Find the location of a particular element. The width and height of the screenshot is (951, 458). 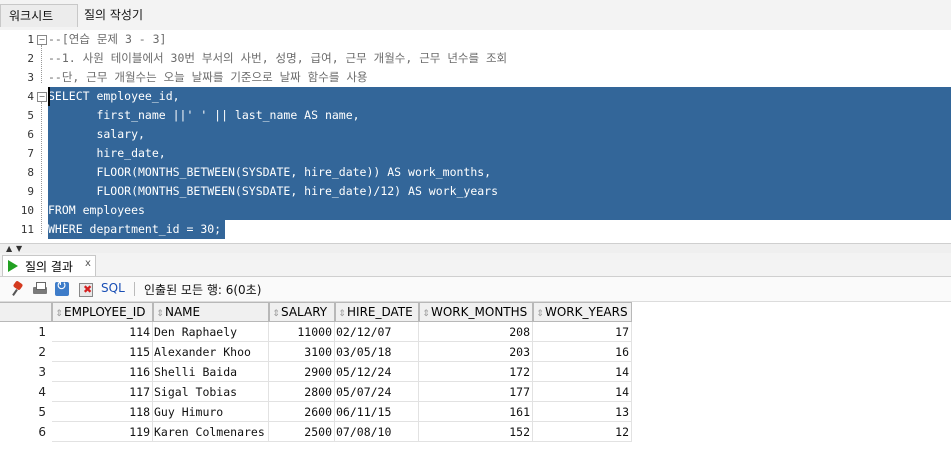

cell-salary: 2500 is located at coordinates (302, 432).